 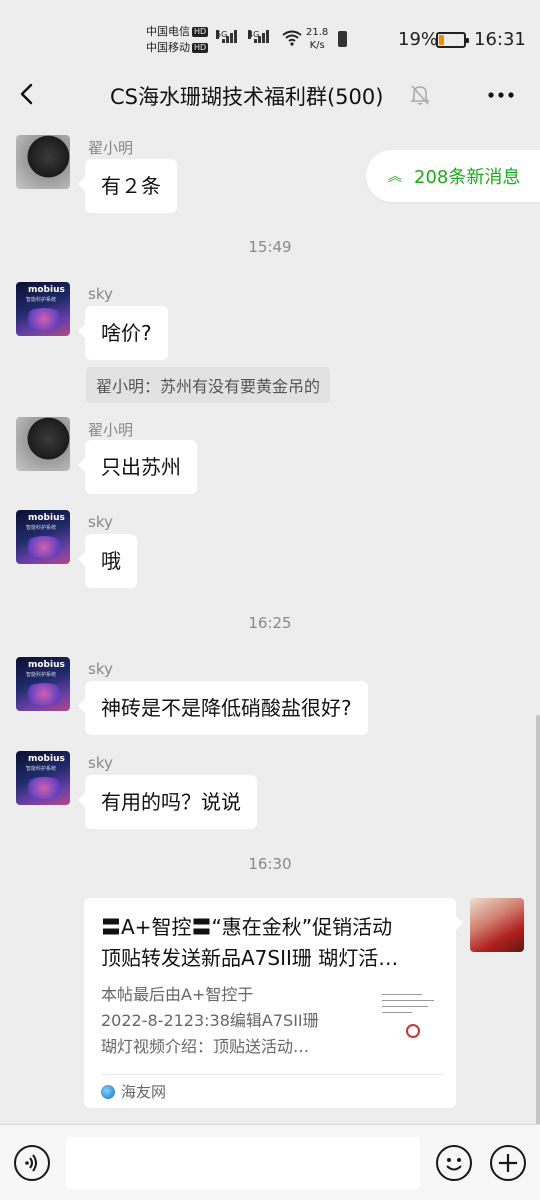 I want to click on input-bar, so click(x=270, y=1162).